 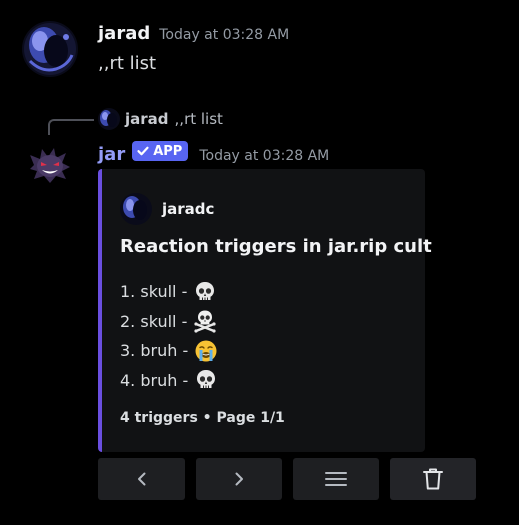 I want to click on message-timestamp: Today at 03:28 AM, so click(x=224, y=35).